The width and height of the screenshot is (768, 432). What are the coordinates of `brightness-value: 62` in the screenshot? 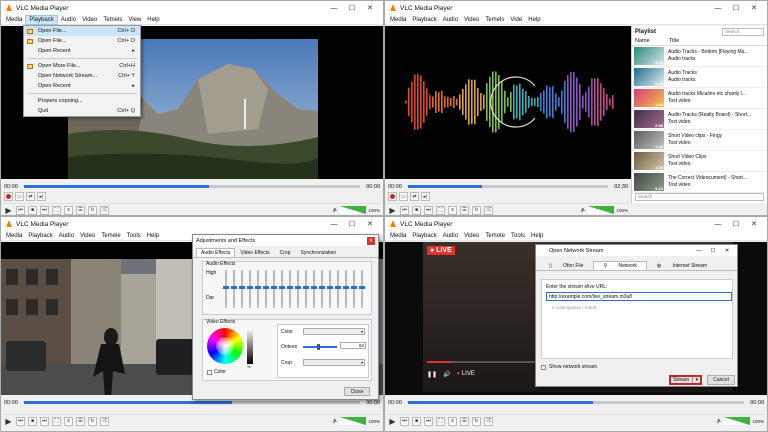 It's located at (353, 345).